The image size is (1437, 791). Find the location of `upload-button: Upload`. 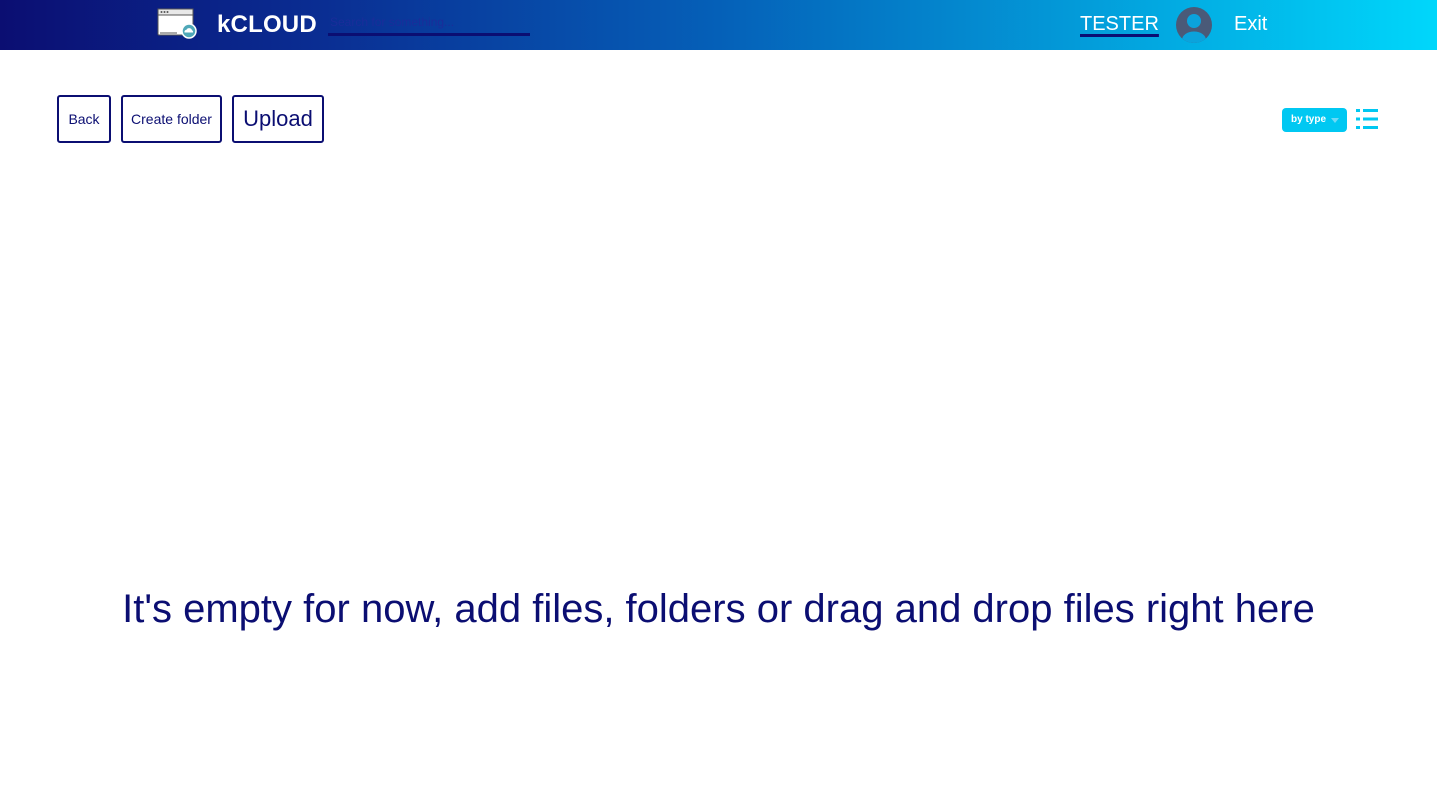

upload-button: Upload is located at coordinates (278, 119).